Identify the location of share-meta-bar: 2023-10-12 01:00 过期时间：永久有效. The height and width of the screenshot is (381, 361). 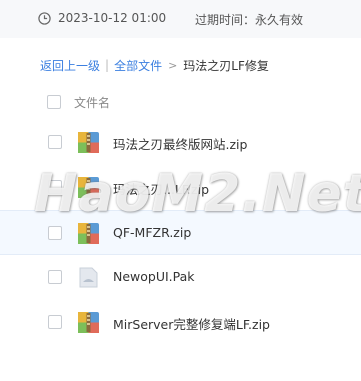
(180, 19).